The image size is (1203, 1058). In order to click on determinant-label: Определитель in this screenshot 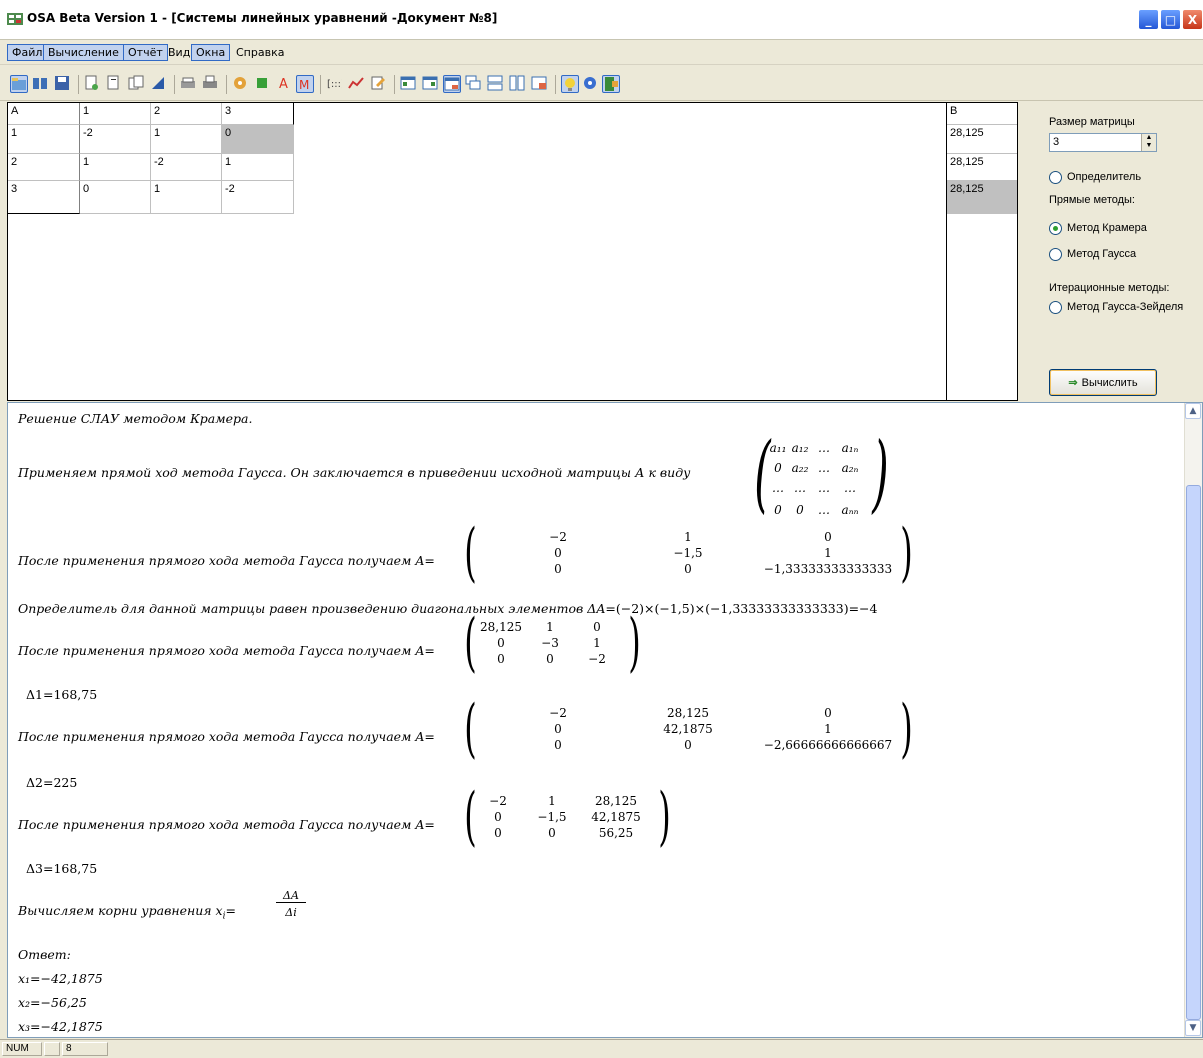, I will do `click(1104, 177)`.